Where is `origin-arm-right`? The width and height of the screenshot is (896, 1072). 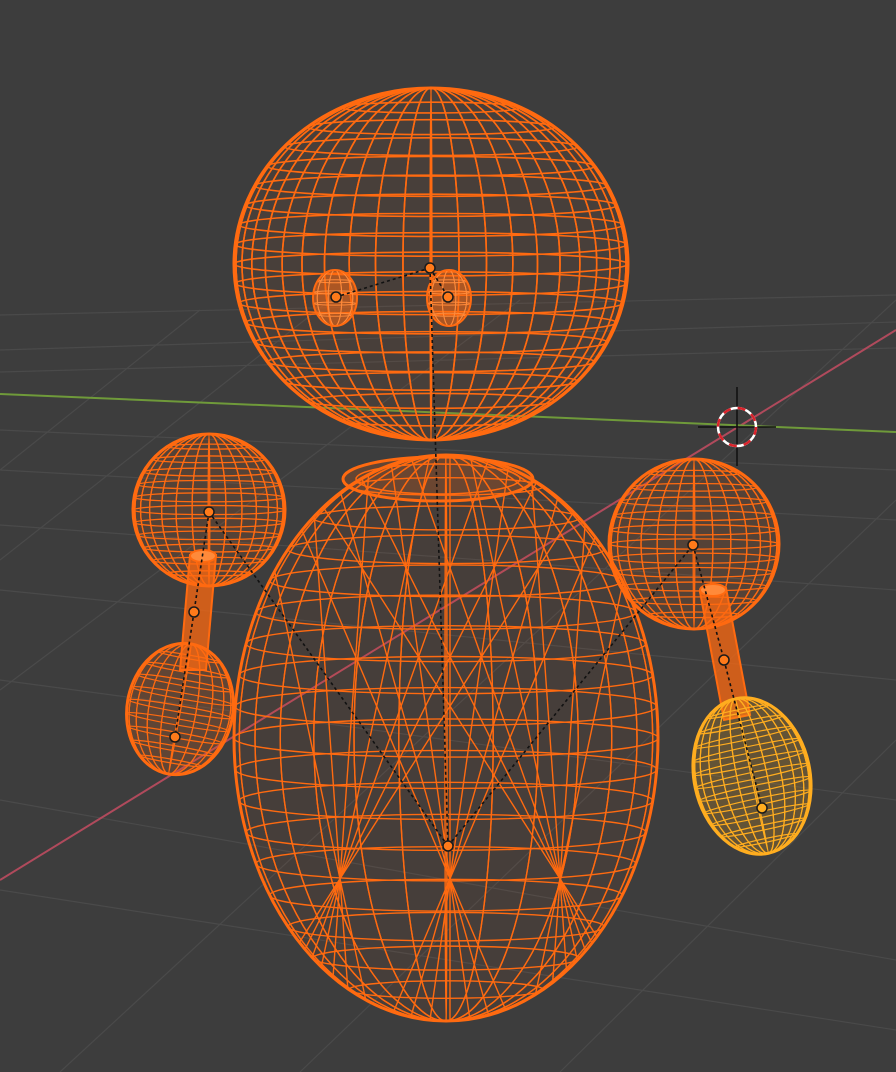
origin-arm-right is located at coordinates (724, 660).